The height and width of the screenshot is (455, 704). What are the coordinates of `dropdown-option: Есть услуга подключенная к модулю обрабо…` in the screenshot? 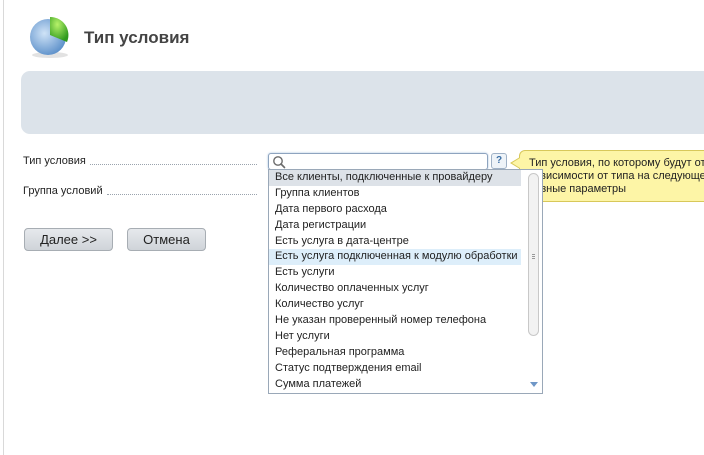 It's located at (395, 257).